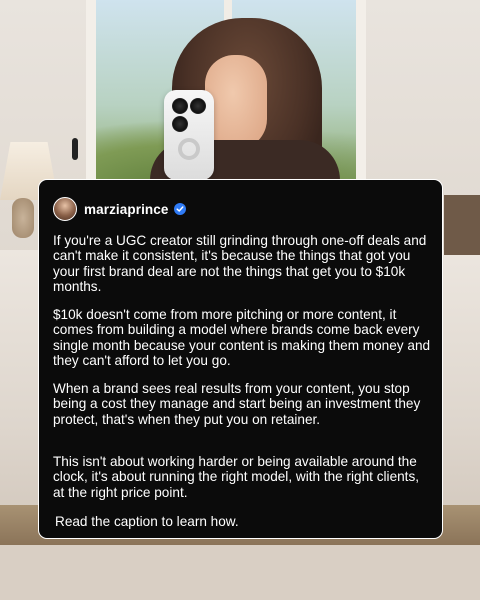  I want to click on post-header: marziaprince, so click(119, 209).